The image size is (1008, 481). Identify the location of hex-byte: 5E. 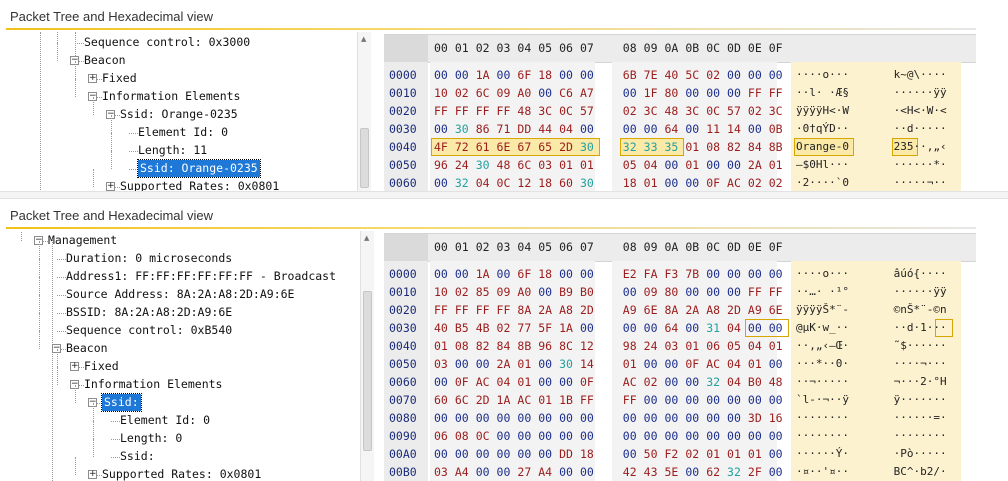
(672, 472).